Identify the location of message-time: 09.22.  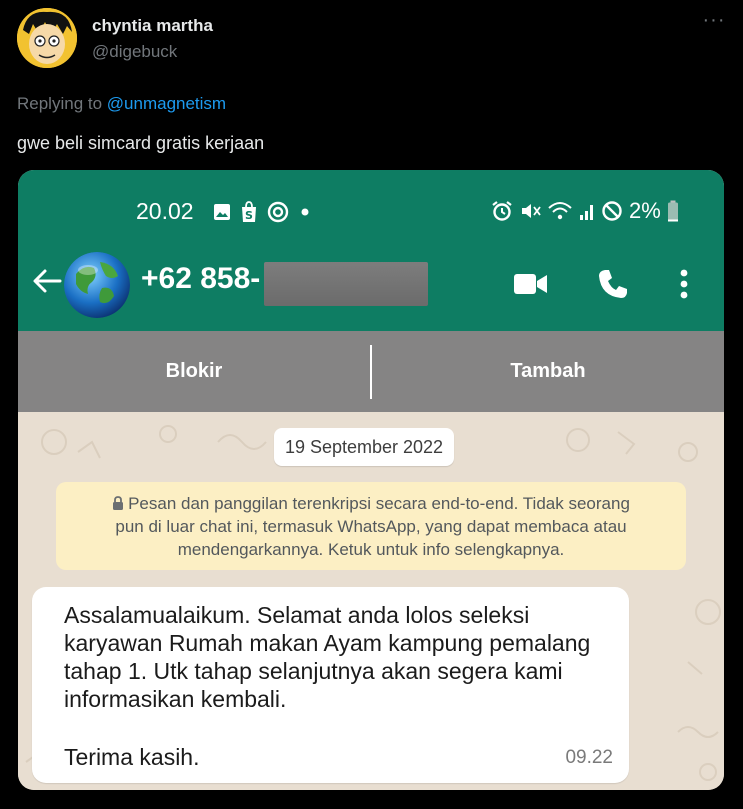
(589, 757).